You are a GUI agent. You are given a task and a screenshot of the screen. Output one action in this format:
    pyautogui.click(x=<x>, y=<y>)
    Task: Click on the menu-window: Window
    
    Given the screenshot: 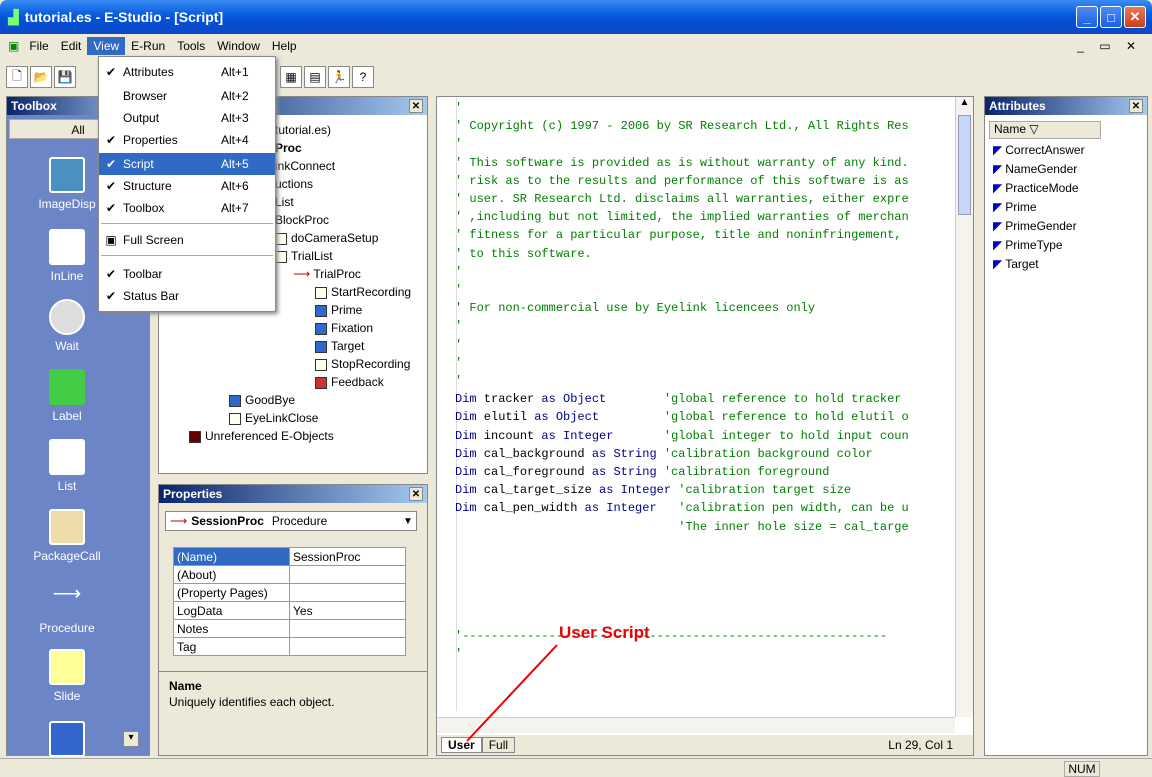 What is the action you would take?
    pyautogui.click(x=238, y=46)
    